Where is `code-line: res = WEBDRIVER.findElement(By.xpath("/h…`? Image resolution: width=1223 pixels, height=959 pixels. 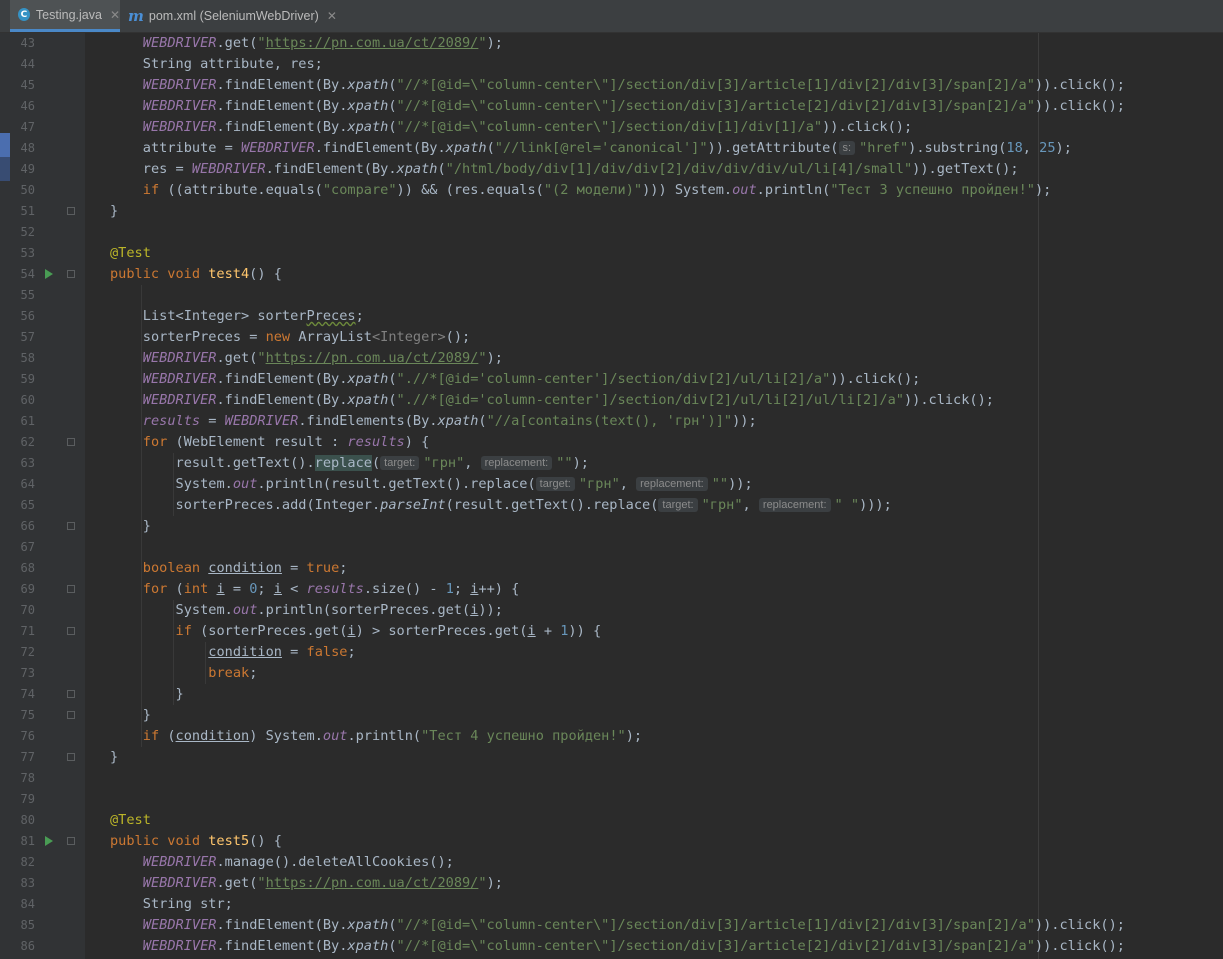
code-line: res = WEBDRIVER.findElement(By.xpath("/h… is located at coordinates (581, 169).